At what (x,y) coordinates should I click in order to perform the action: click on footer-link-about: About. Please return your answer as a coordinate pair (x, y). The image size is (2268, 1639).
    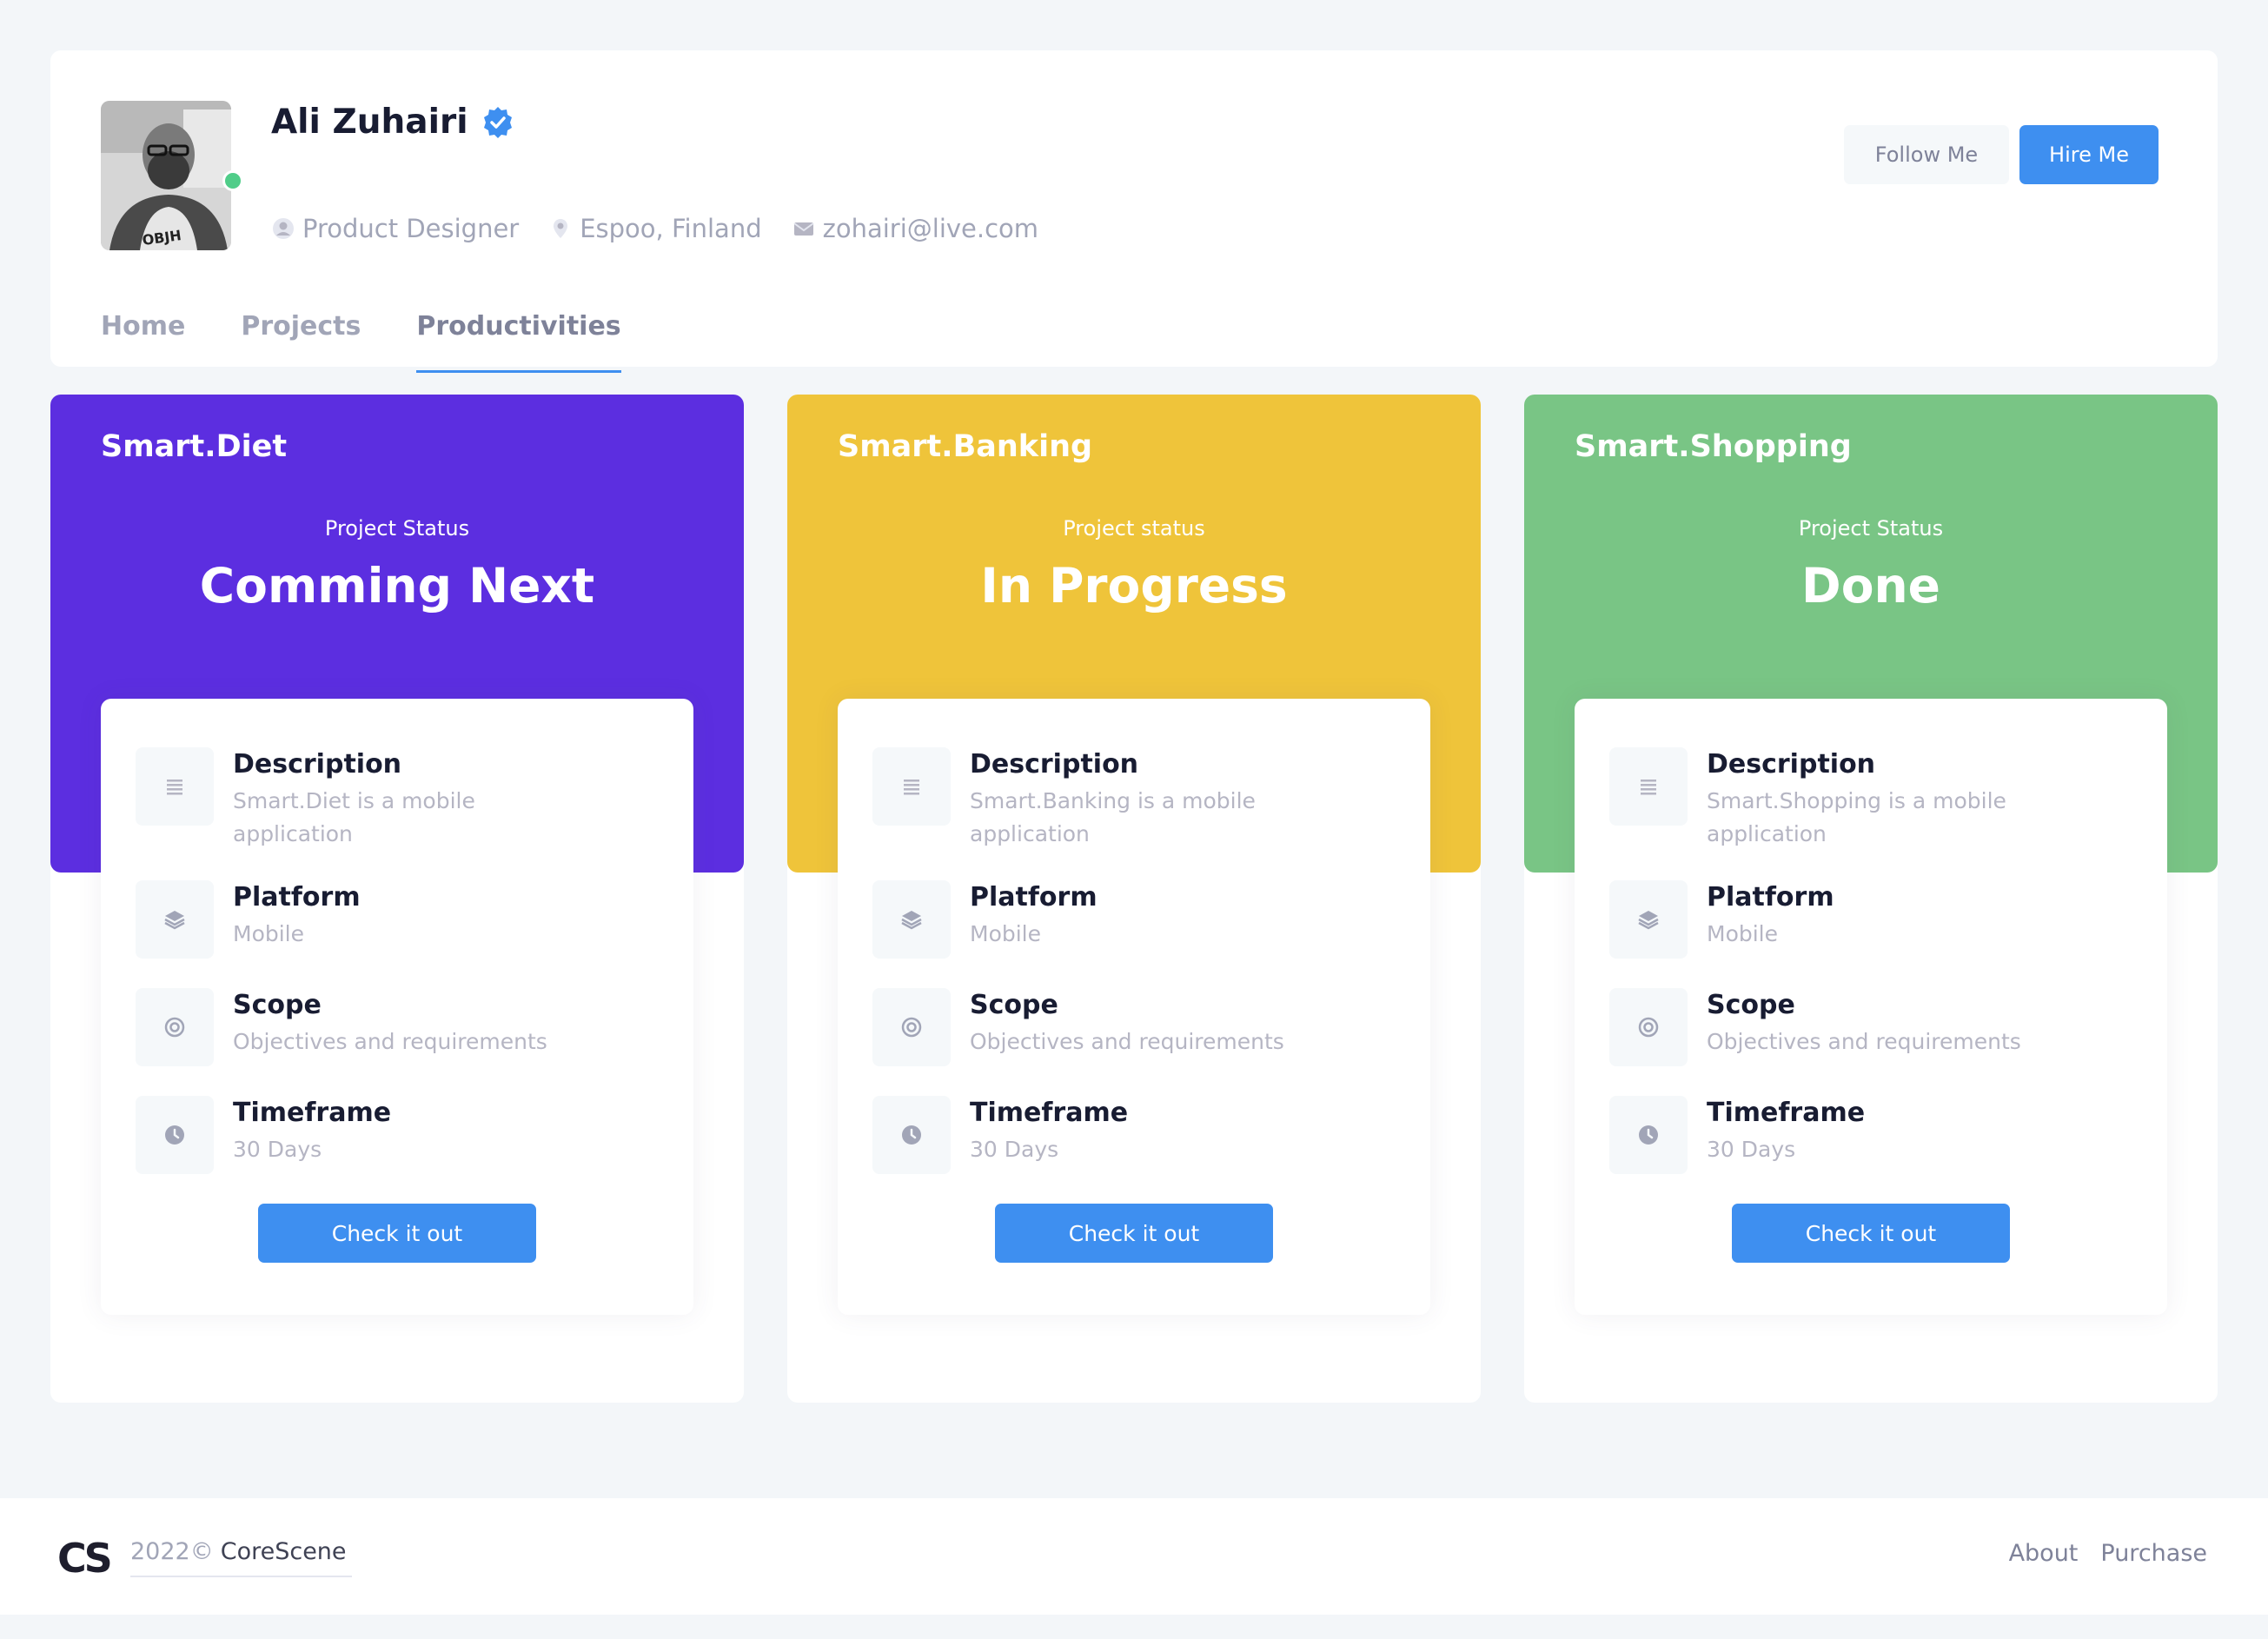
    Looking at the image, I should click on (2044, 1553).